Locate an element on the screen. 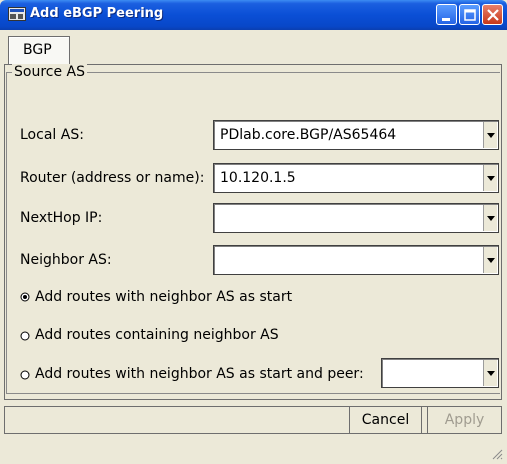 The width and height of the screenshot is (507, 464). tab-bgp: BGP is located at coordinates (39, 50).